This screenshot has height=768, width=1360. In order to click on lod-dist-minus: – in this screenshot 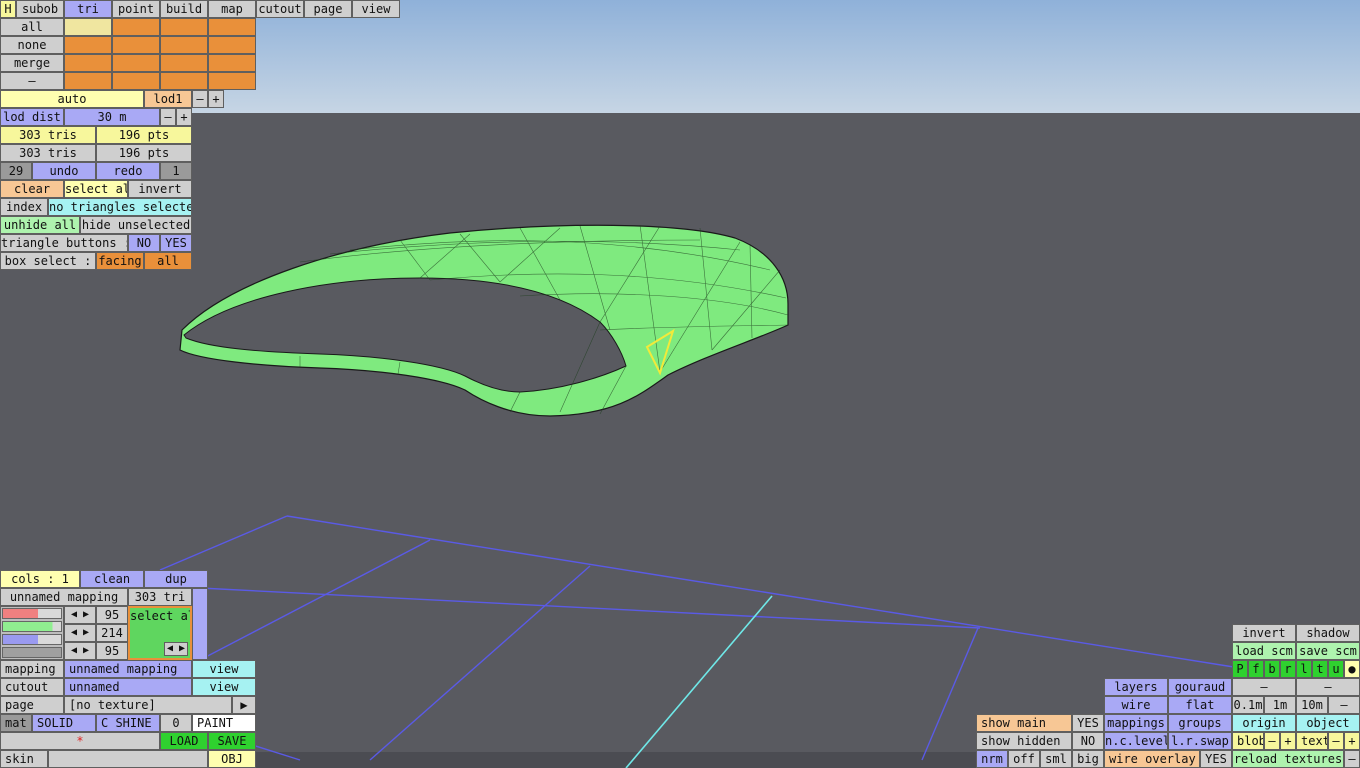, I will do `click(168, 117)`.